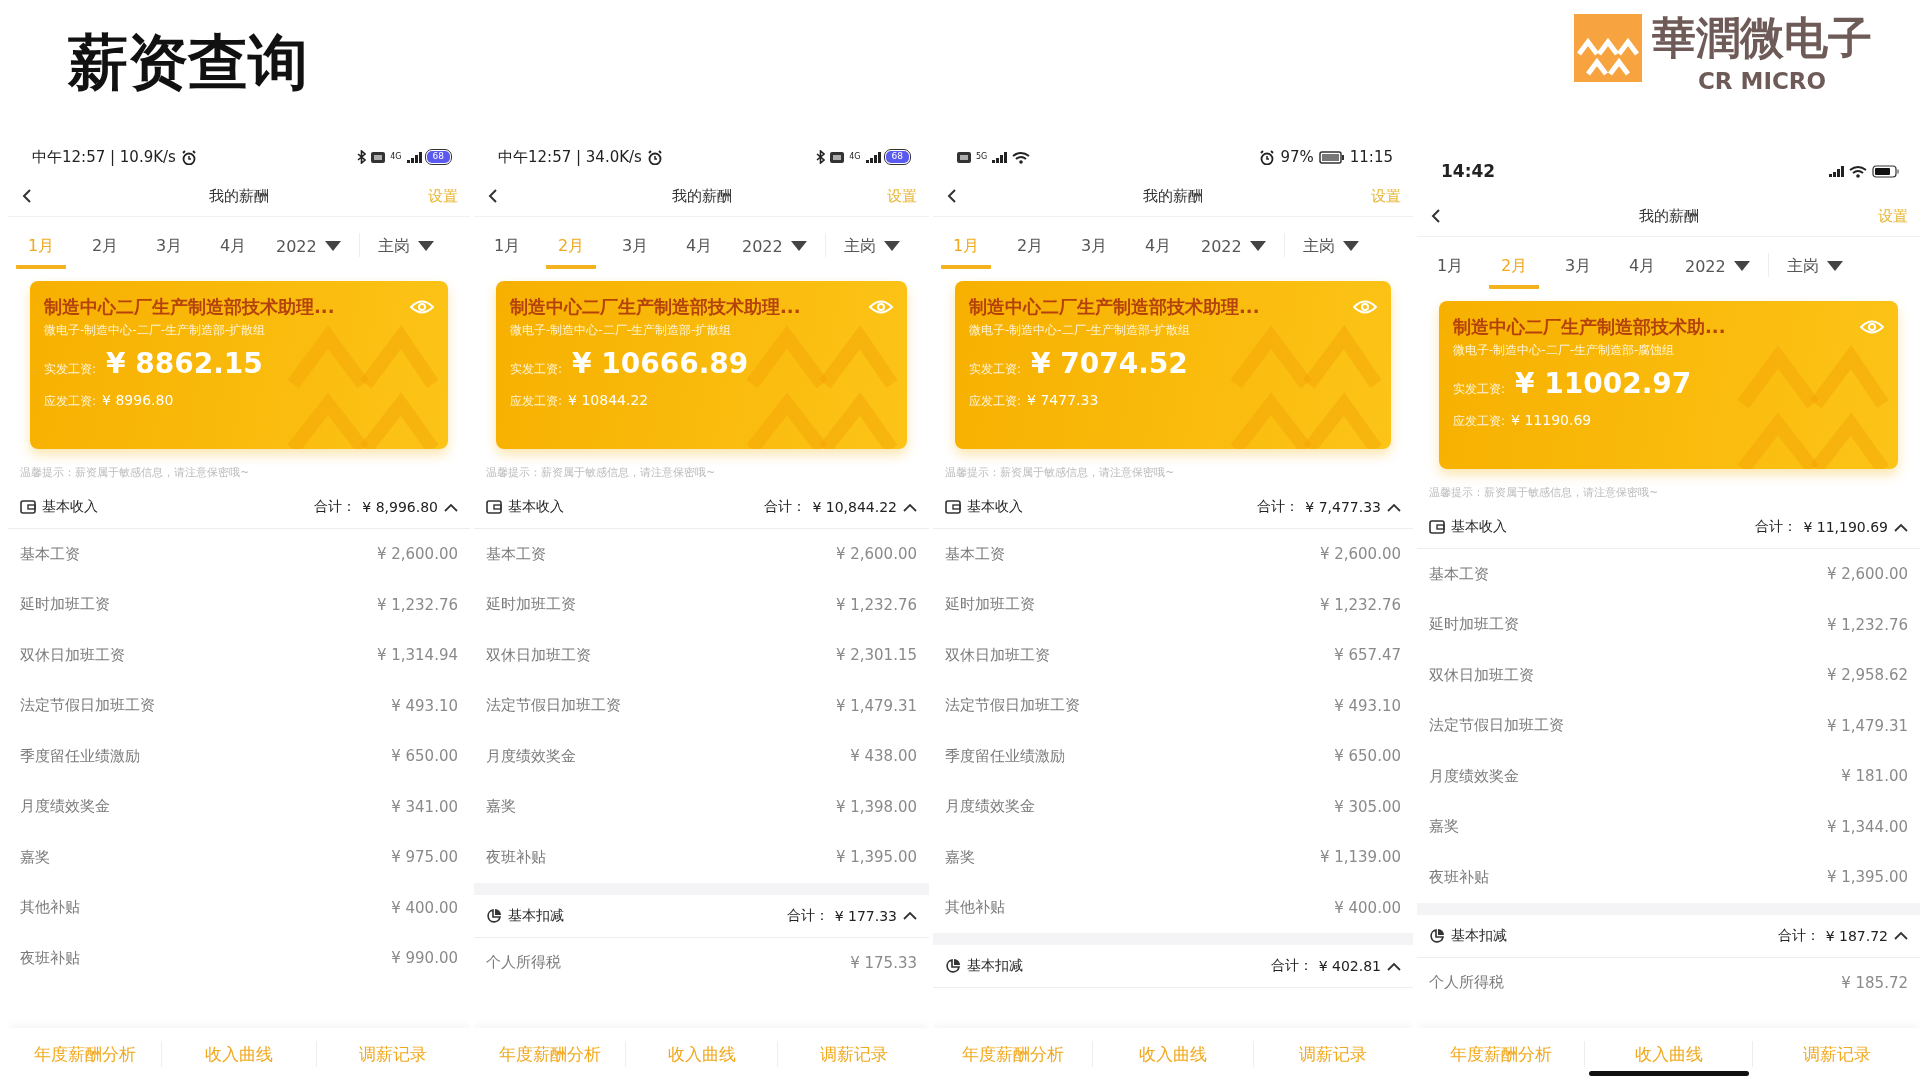 This screenshot has height=1080, width=1920. I want to click on item-amount: ¥ 185.72, so click(1874, 982).